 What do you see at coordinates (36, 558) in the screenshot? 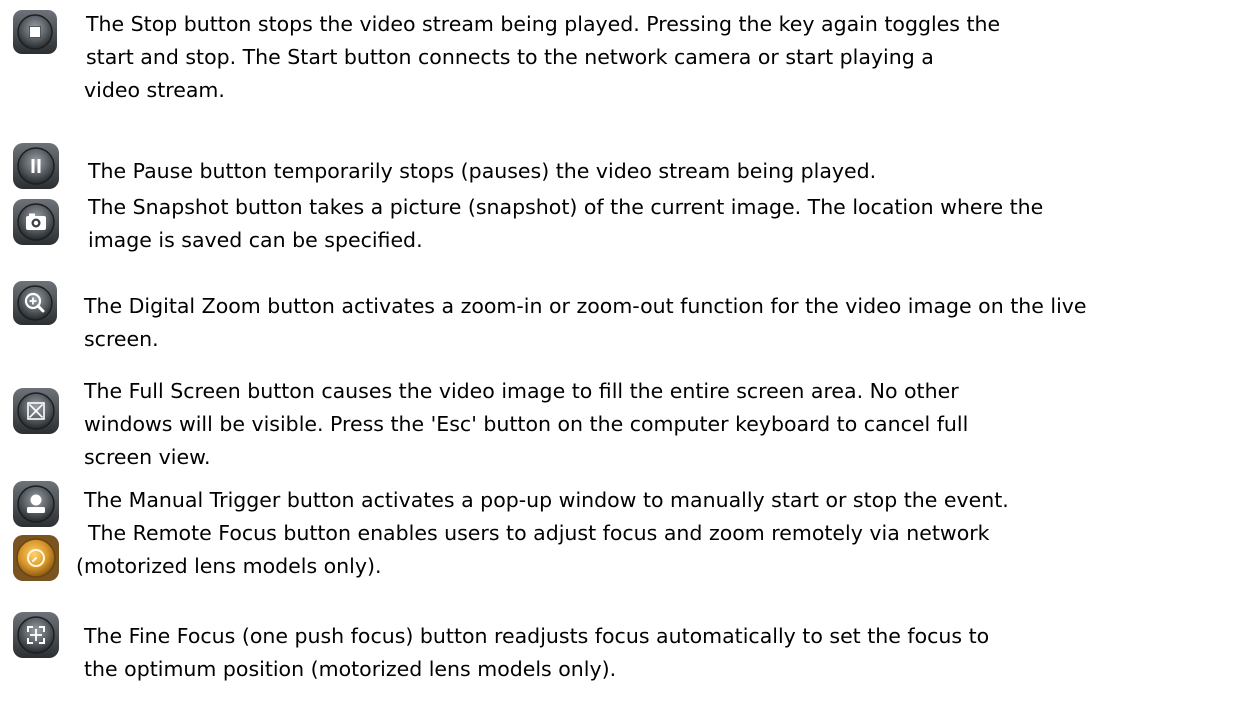
I see `remote-focus-icon` at bounding box center [36, 558].